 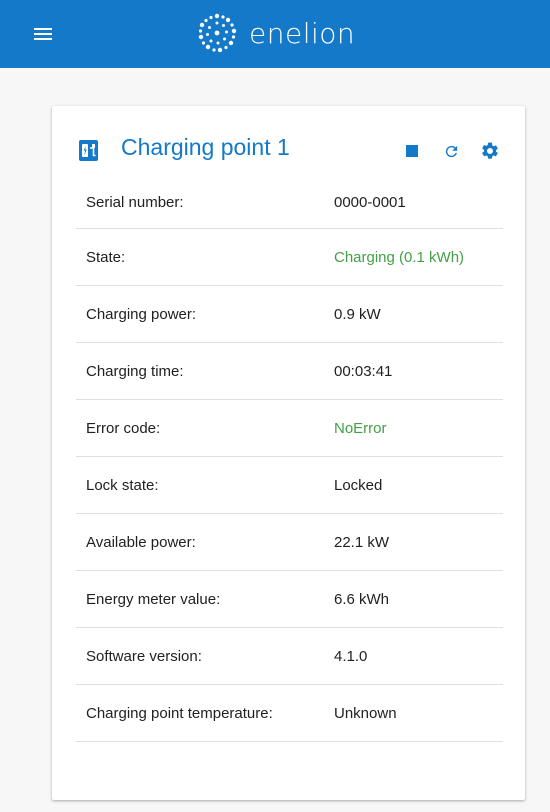 I want to click on detail-label: Software version:, so click(x=144, y=656).